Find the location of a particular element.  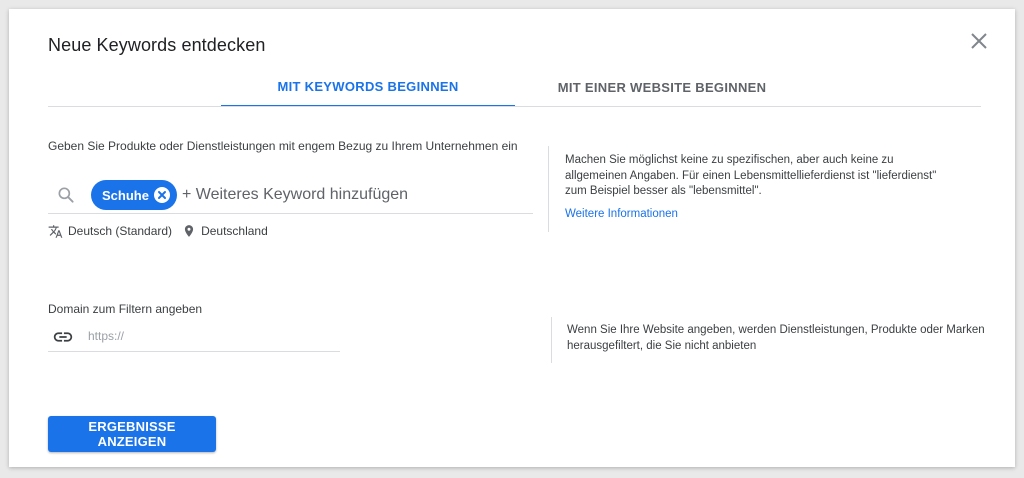

link-icon is located at coordinates (63, 337).